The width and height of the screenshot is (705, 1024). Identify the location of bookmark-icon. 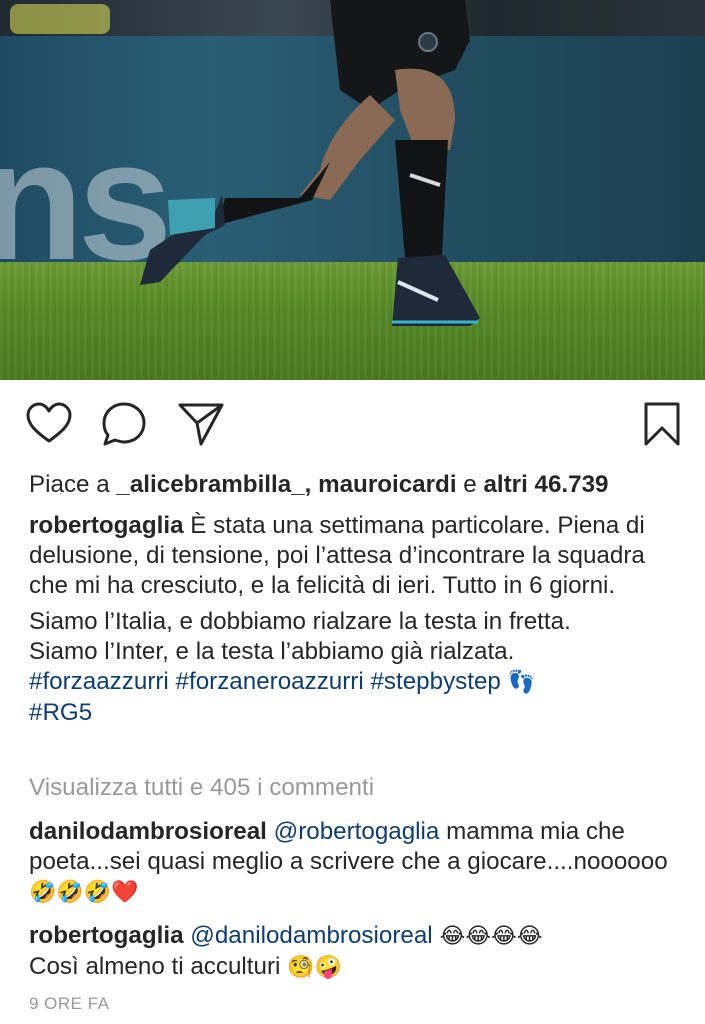
(662, 424).